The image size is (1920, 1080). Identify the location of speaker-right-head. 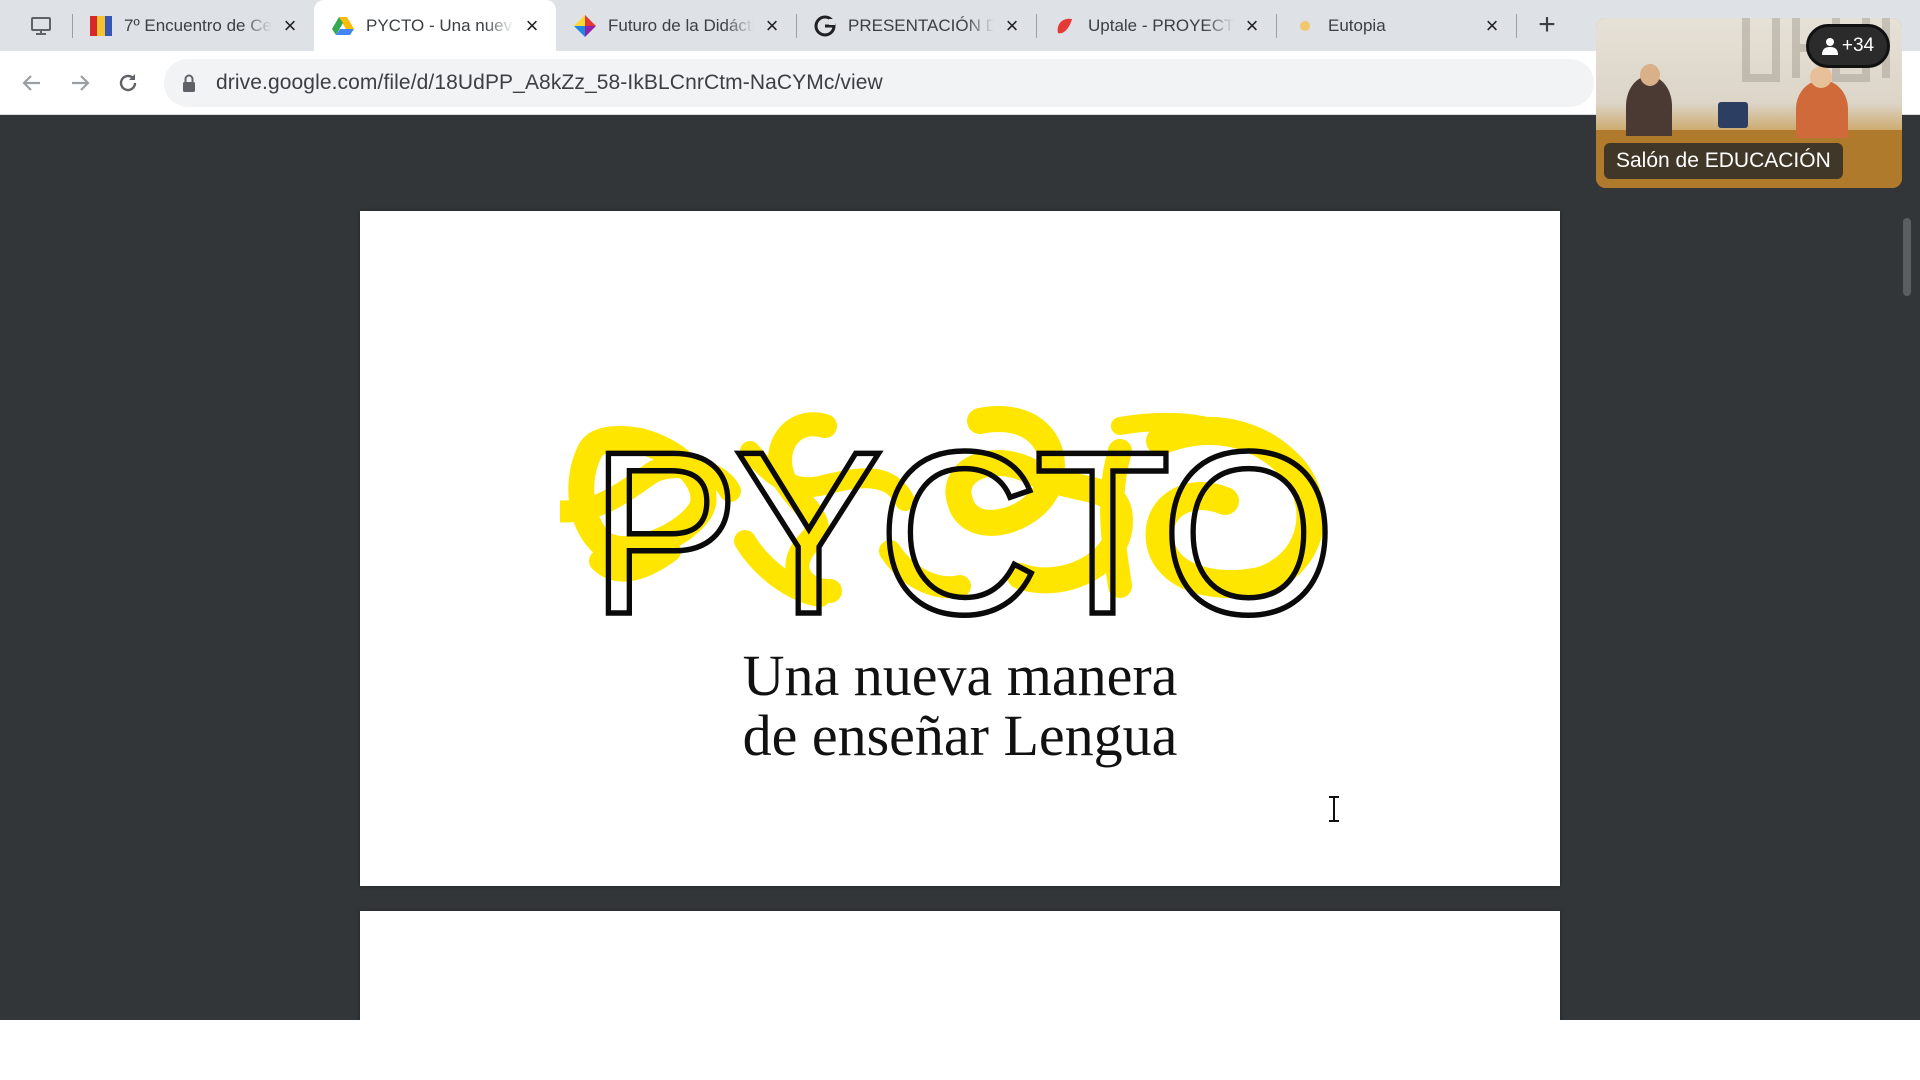
(1821, 77).